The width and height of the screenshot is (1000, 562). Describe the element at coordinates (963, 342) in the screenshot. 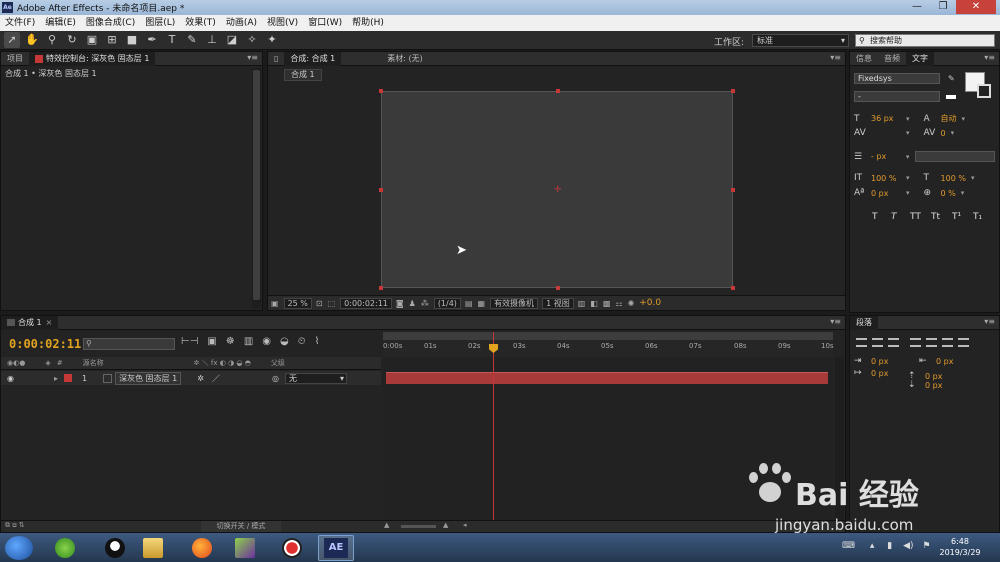

I see `justify-all-icon` at that location.